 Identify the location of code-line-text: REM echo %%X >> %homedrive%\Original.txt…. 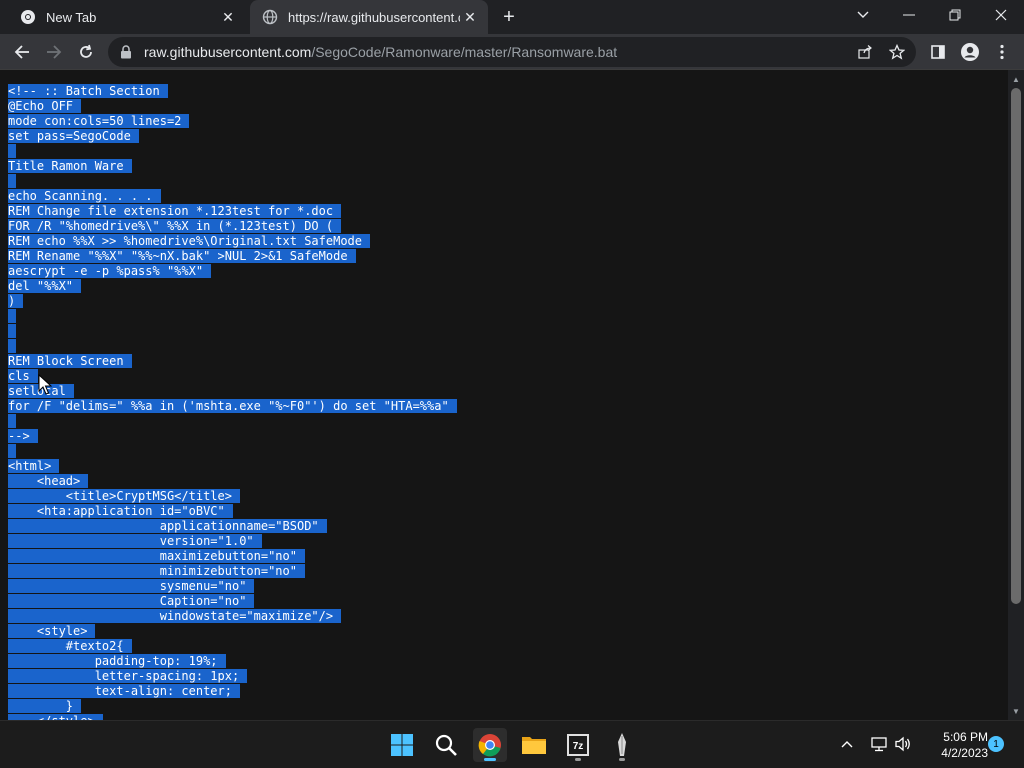
(189, 241).